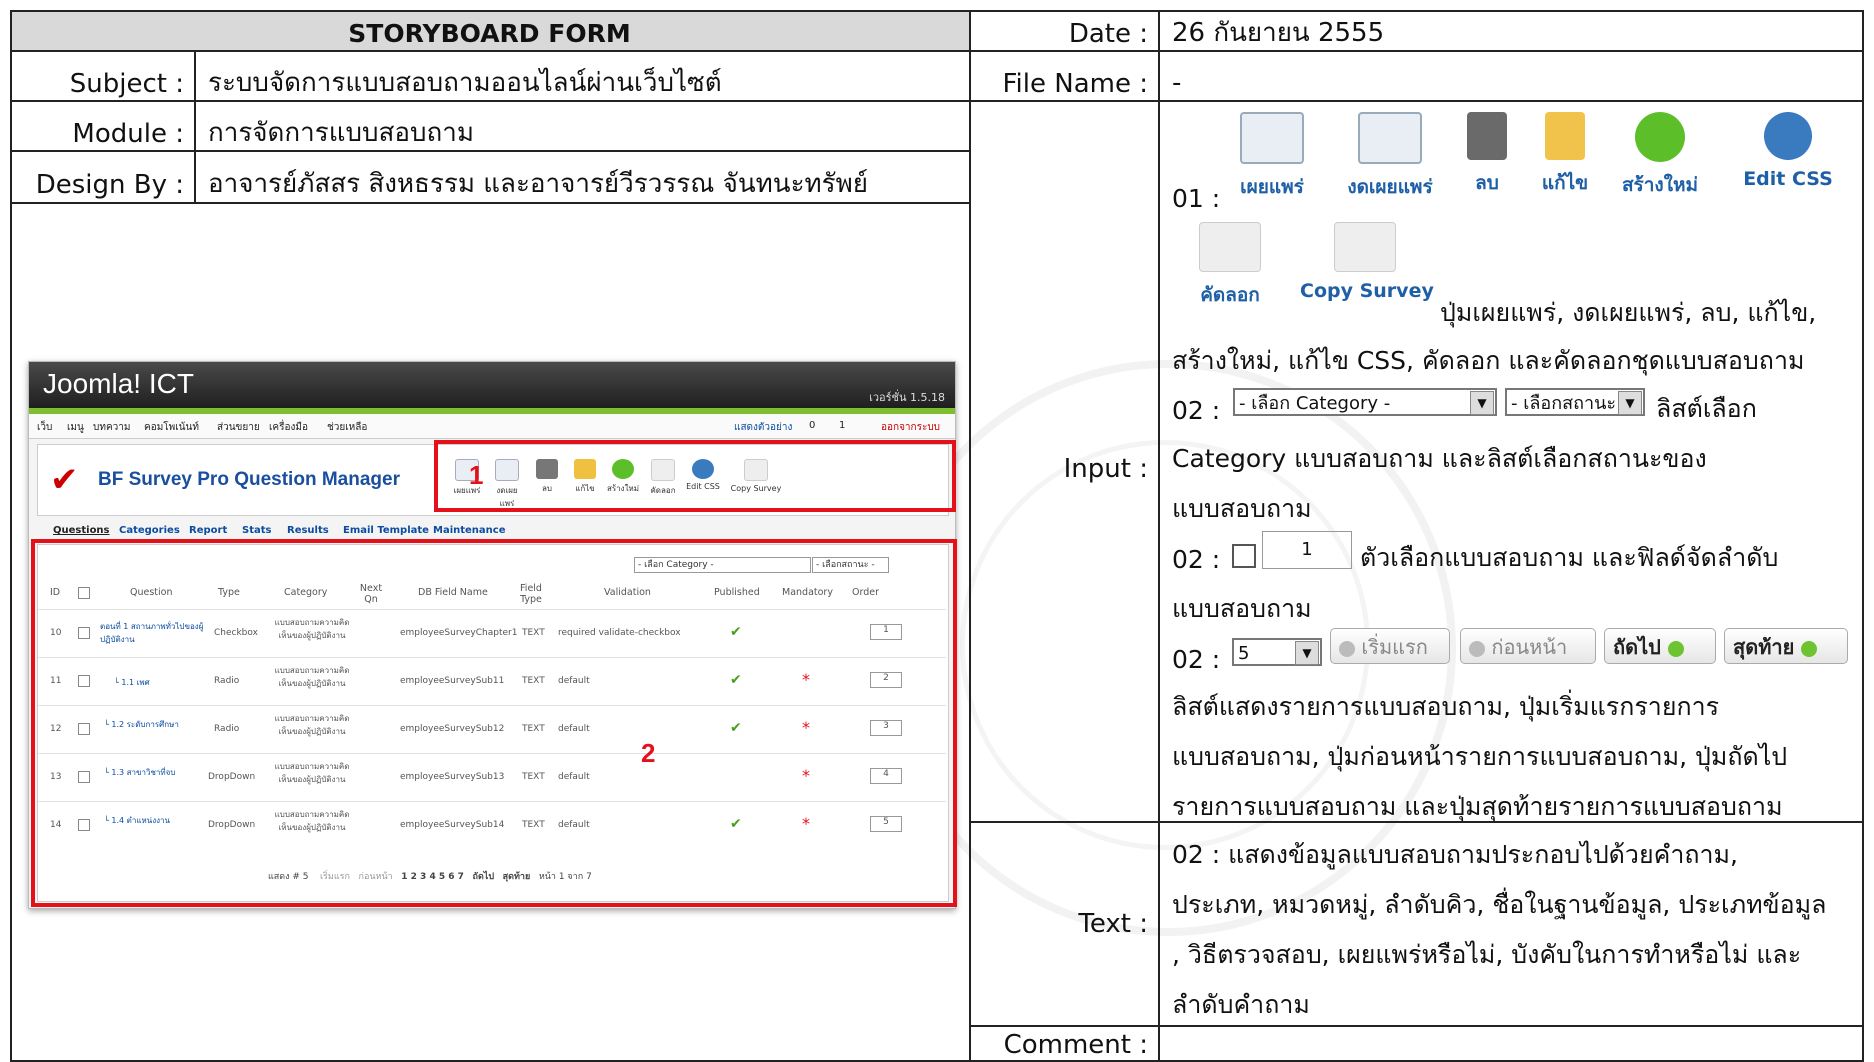 The height and width of the screenshot is (1062, 1874). I want to click on subject-label: Subject :, so click(126, 84).